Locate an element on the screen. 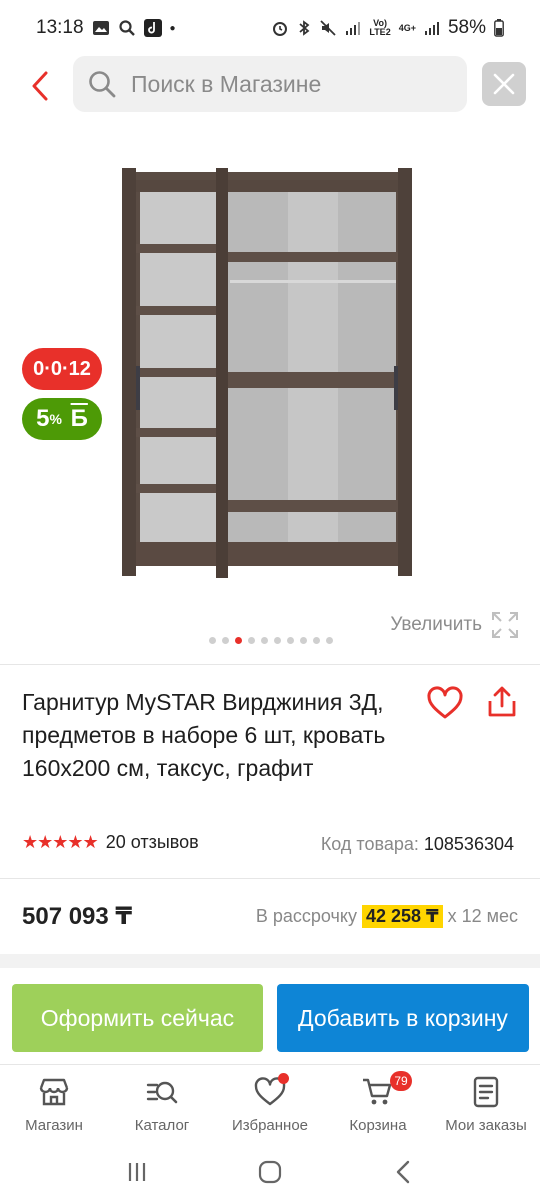 The image size is (540, 1200). search-header is located at coordinates (270, 86).